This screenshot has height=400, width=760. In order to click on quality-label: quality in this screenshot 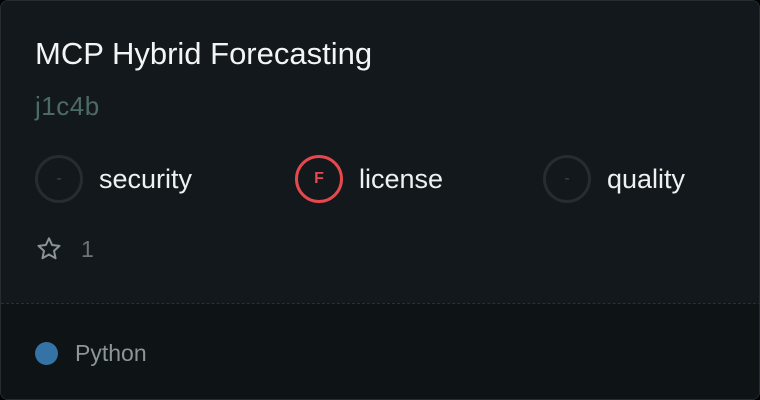, I will do `click(646, 178)`.